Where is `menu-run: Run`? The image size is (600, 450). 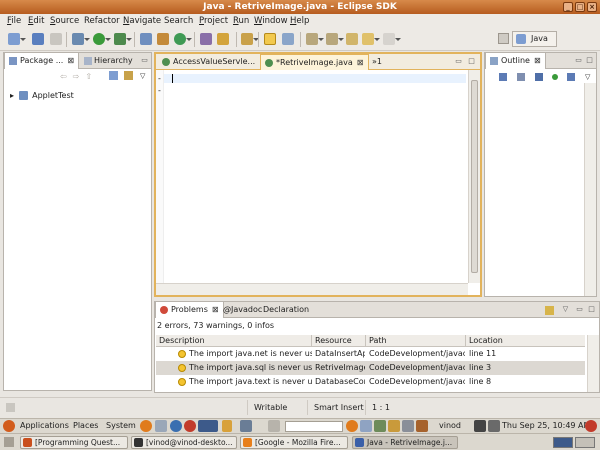
menu-run: Run is located at coordinates (241, 21).